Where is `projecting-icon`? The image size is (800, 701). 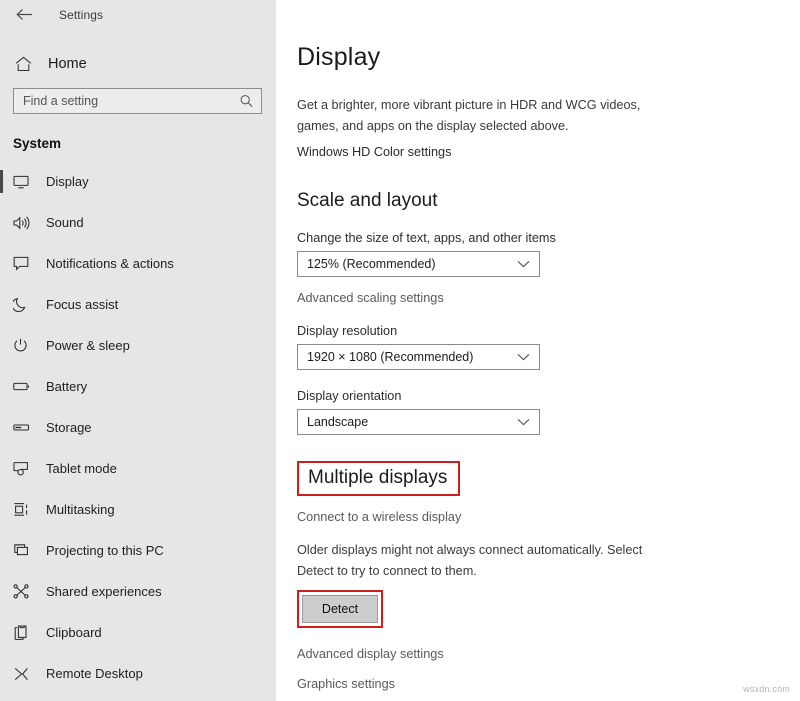
projecting-icon is located at coordinates (24, 551).